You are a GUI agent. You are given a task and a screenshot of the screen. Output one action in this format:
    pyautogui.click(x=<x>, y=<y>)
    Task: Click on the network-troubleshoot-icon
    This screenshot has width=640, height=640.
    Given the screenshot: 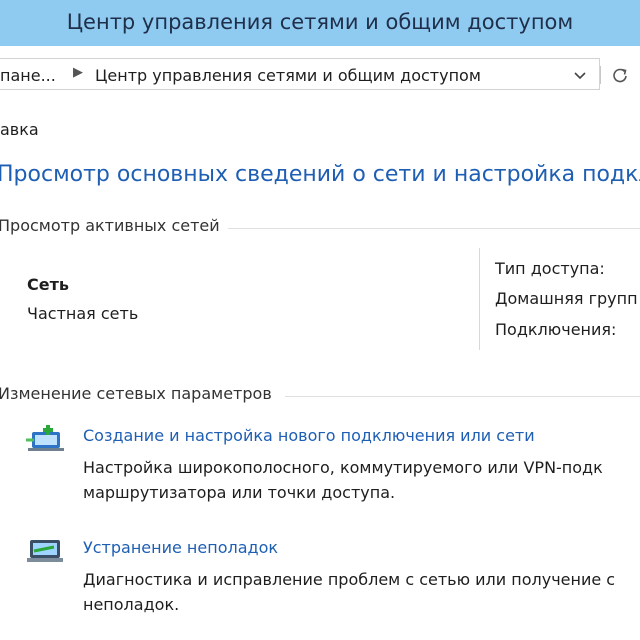 What is the action you would take?
    pyautogui.click(x=45, y=551)
    